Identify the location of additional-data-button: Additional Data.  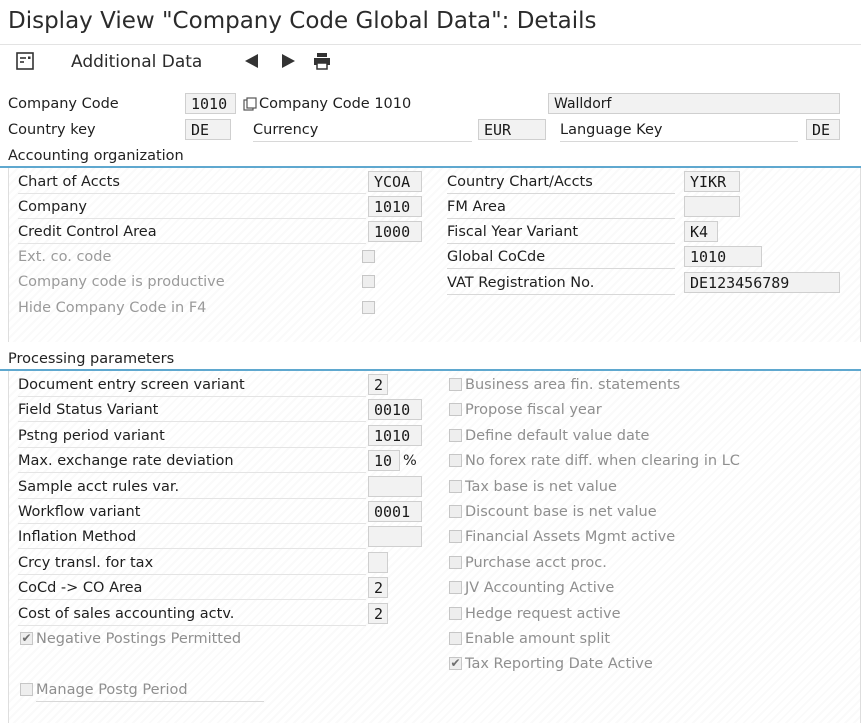
(136, 62).